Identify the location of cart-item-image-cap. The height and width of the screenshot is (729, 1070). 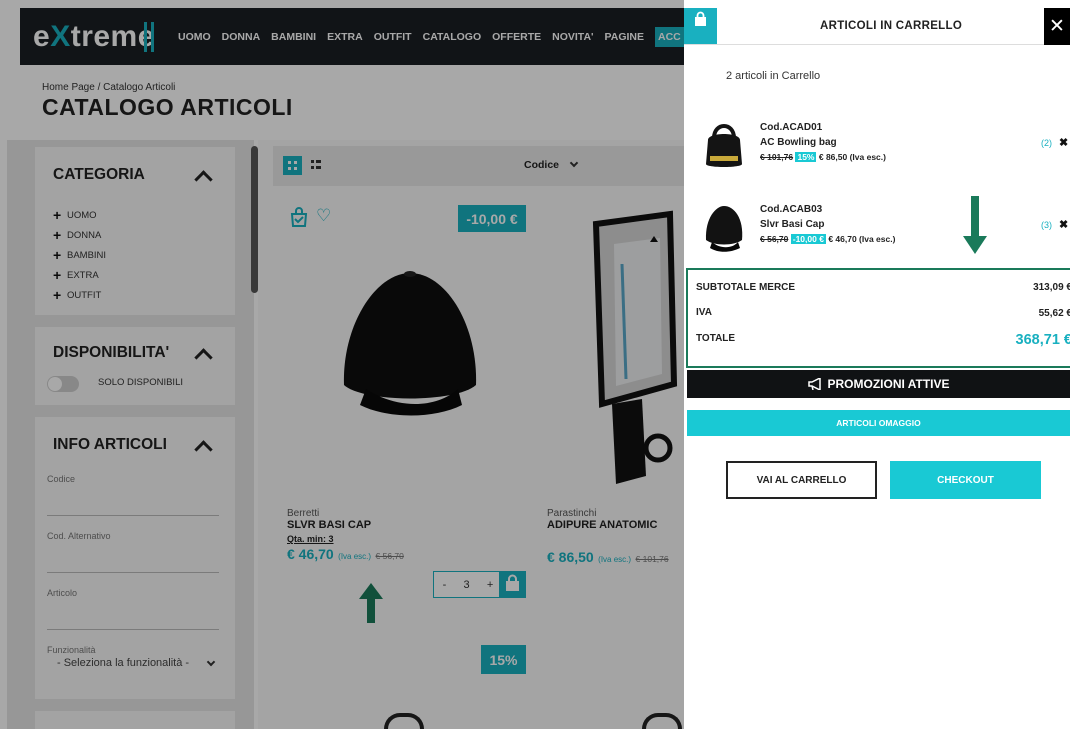
(724, 226).